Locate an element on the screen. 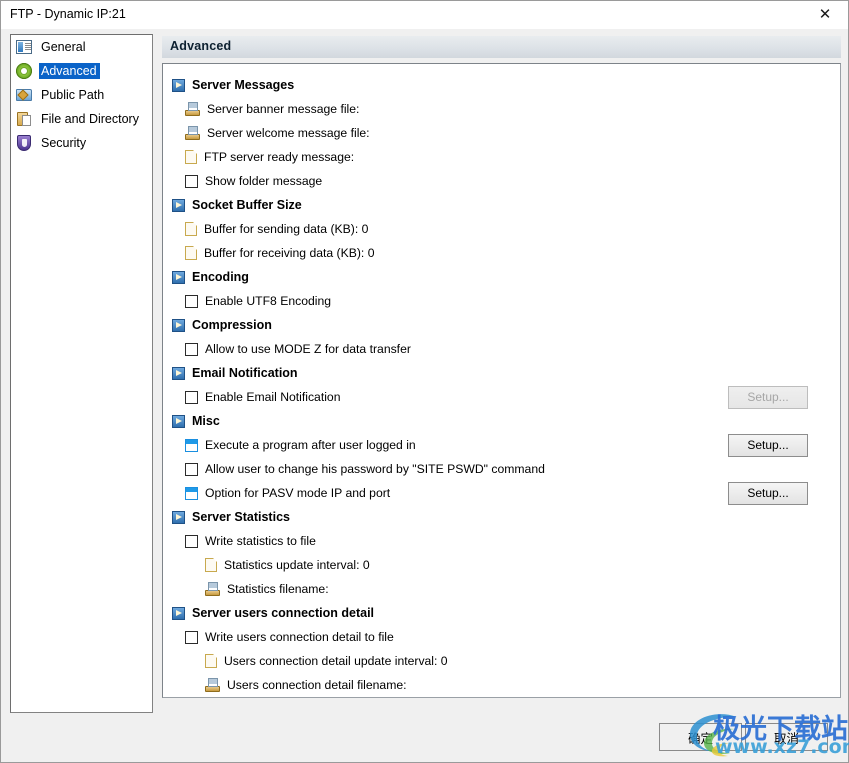 The image size is (849, 763). sidebar-item-label: Public Path is located at coordinates (73, 95).